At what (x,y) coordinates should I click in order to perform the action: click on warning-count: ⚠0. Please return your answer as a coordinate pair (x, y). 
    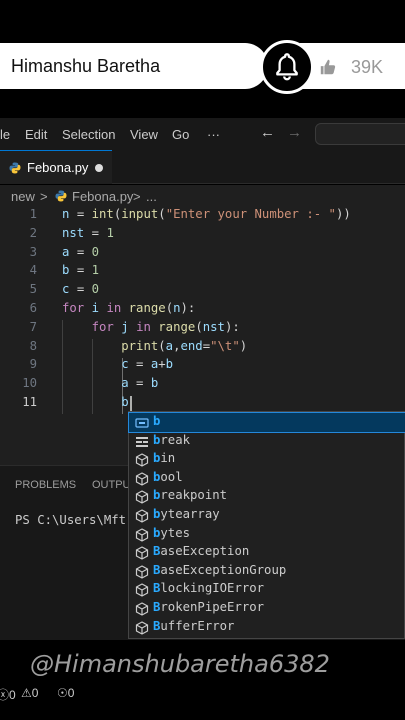
    Looking at the image, I should click on (29, 693).